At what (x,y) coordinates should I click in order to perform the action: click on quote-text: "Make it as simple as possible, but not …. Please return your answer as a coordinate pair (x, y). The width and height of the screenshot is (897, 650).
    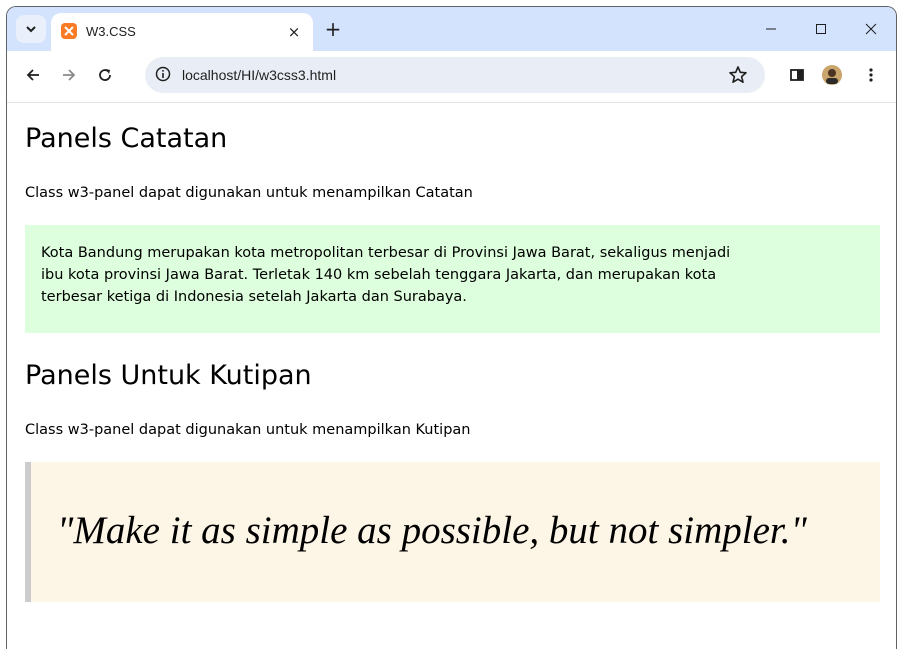
    Looking at the image, I should click on (432, 530).